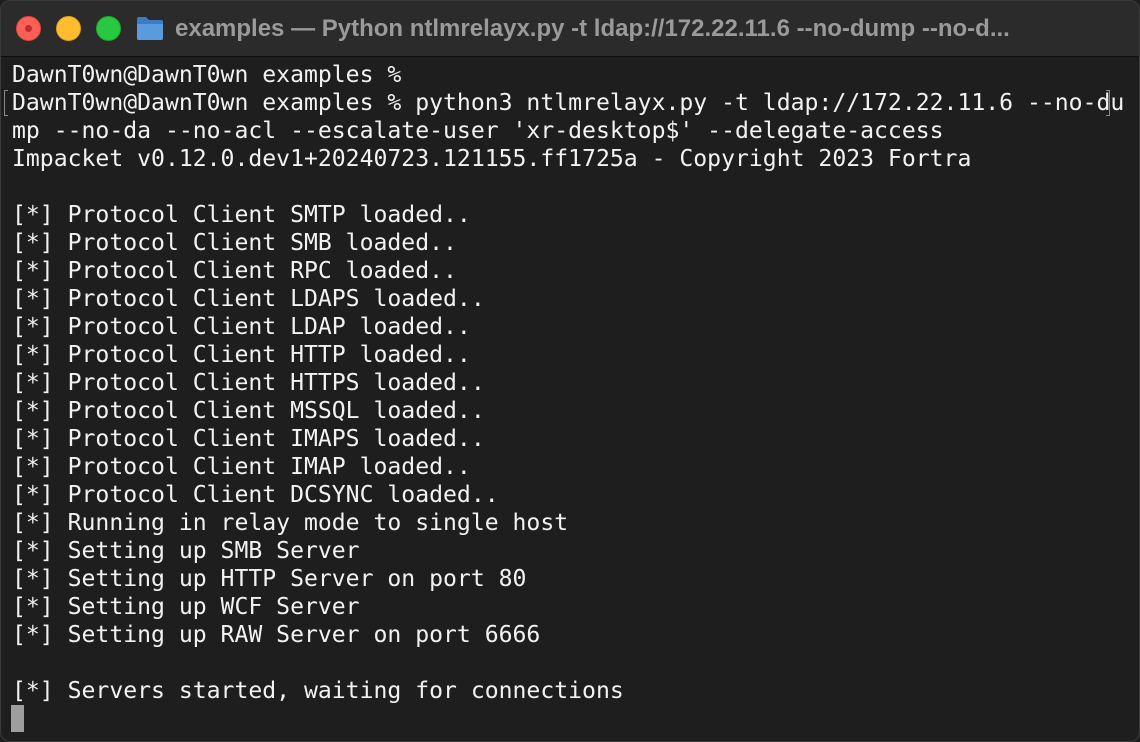  I want to click on minimize-button, so click(68, 28).